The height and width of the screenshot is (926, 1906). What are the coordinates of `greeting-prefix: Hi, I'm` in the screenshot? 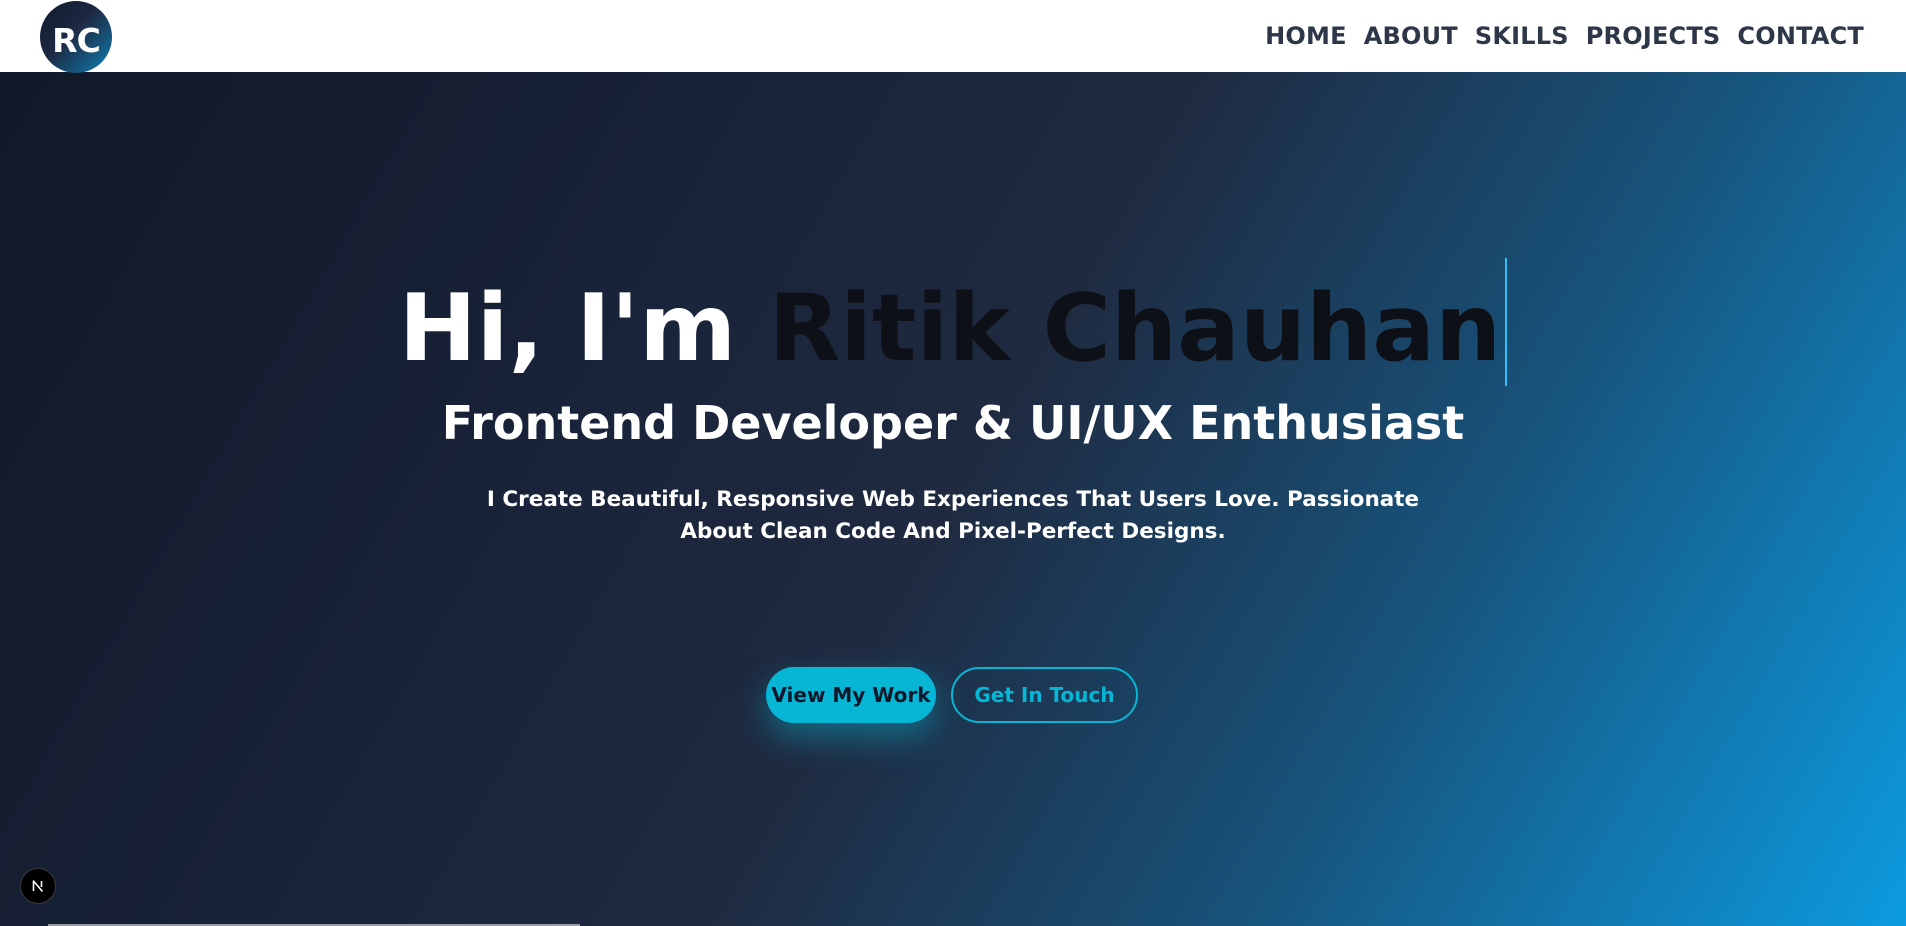 It's located at (583, 328).